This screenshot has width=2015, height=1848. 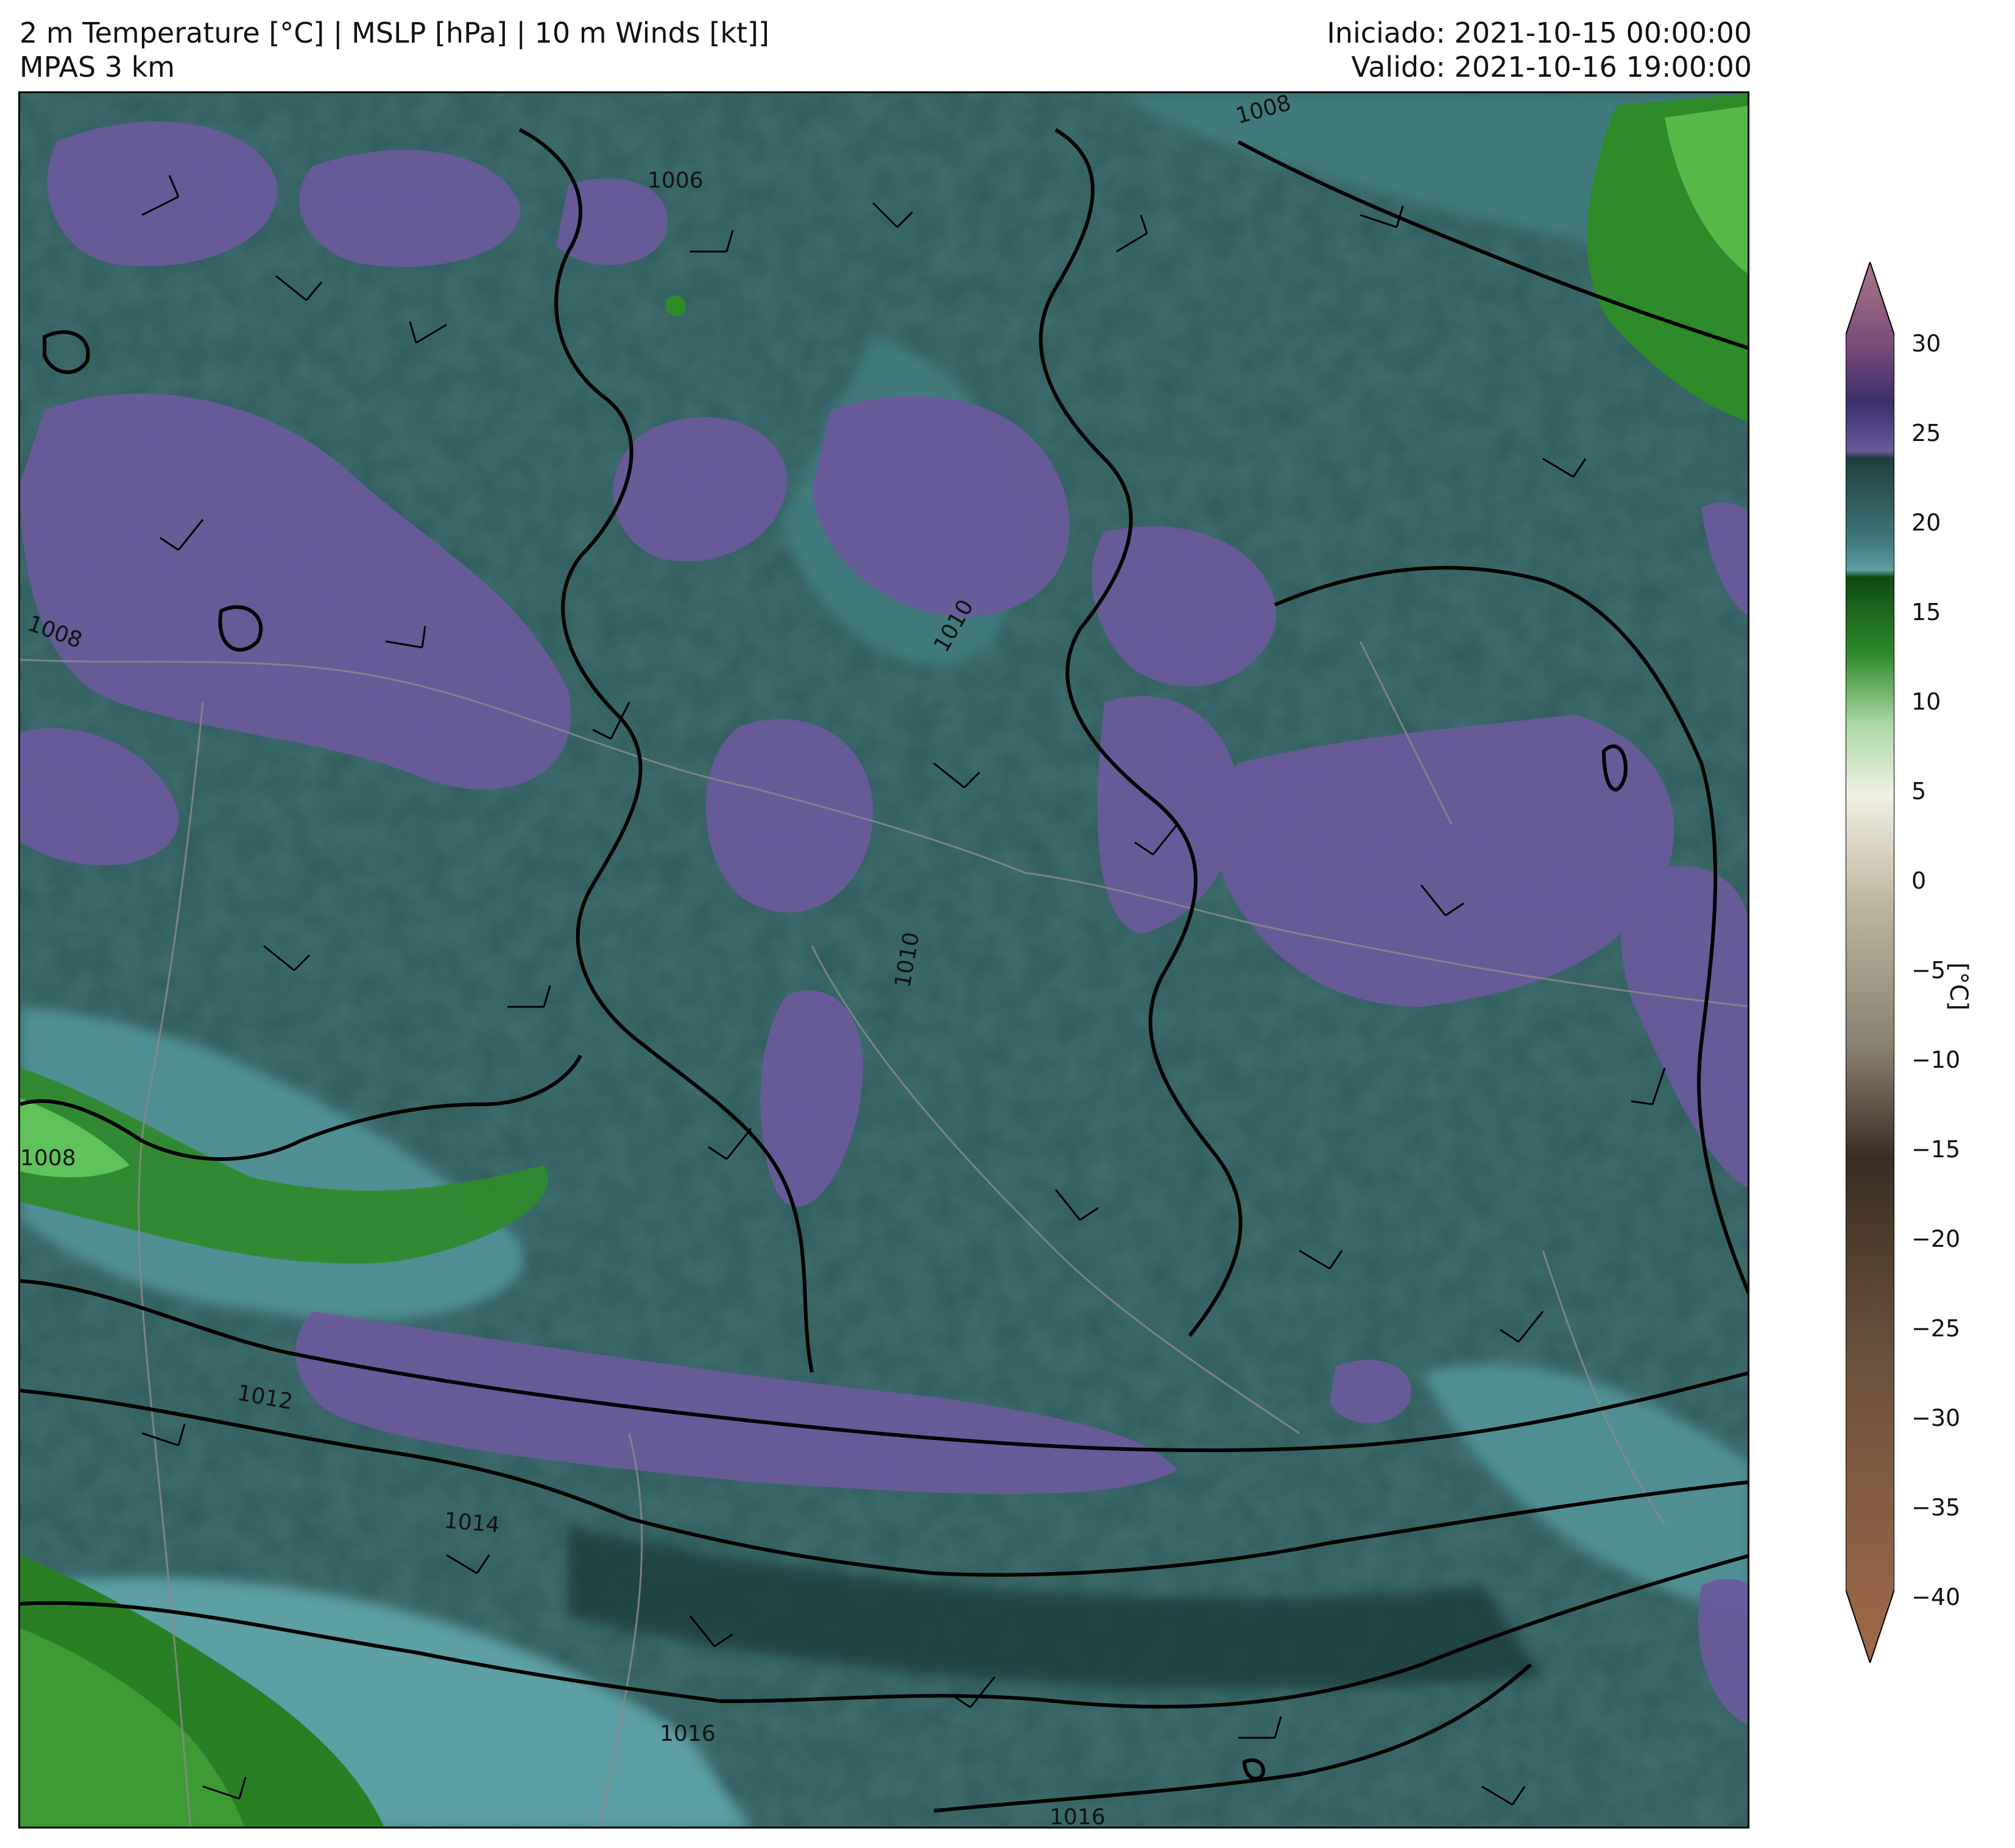 I want to click on colorbar-tick: −20, so click(x=1936, y=1239).